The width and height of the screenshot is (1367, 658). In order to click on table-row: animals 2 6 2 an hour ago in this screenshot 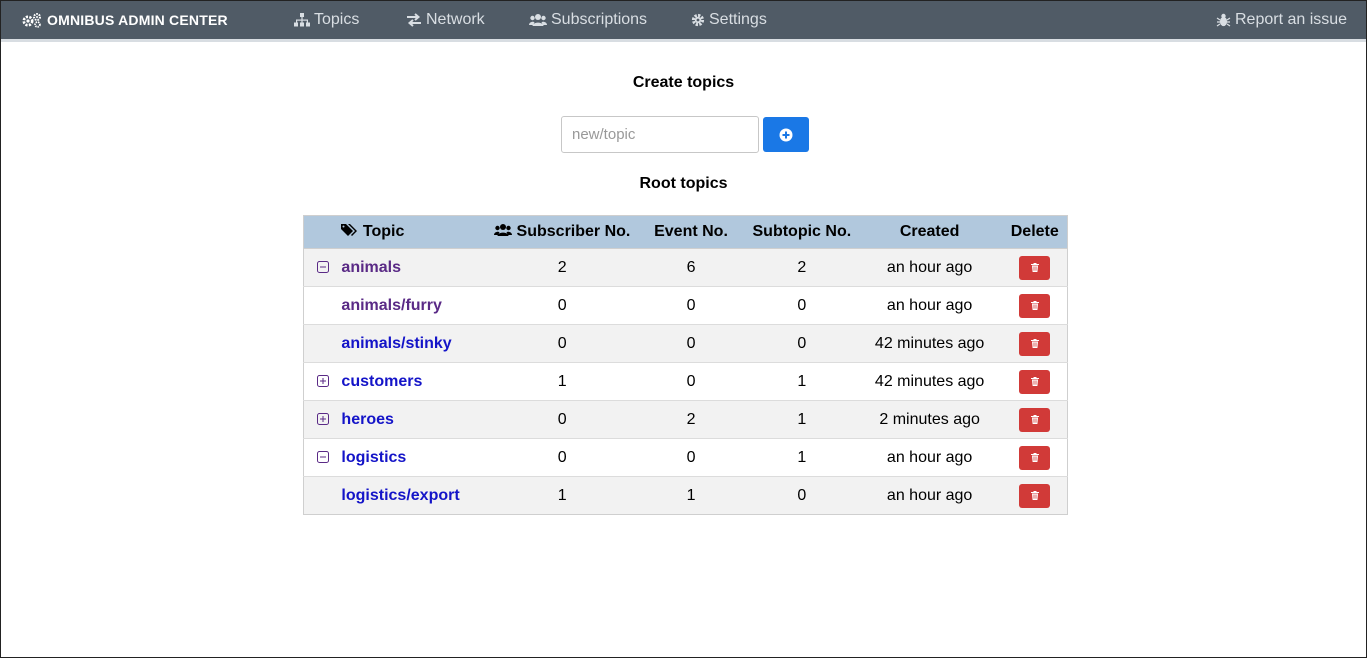, I will do `click(685, 267)`.